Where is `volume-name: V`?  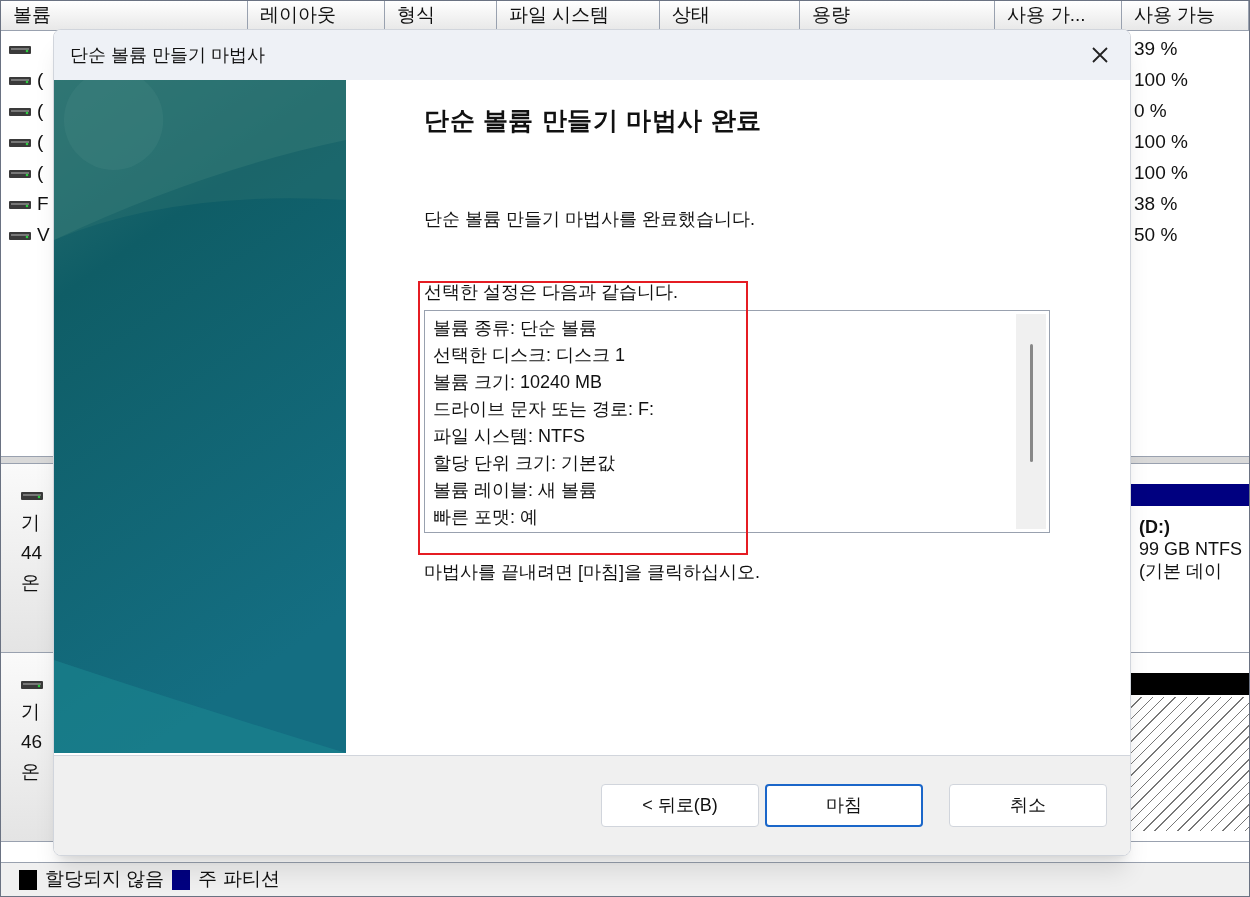
volume-name: V is located at coordinates (43, 235).